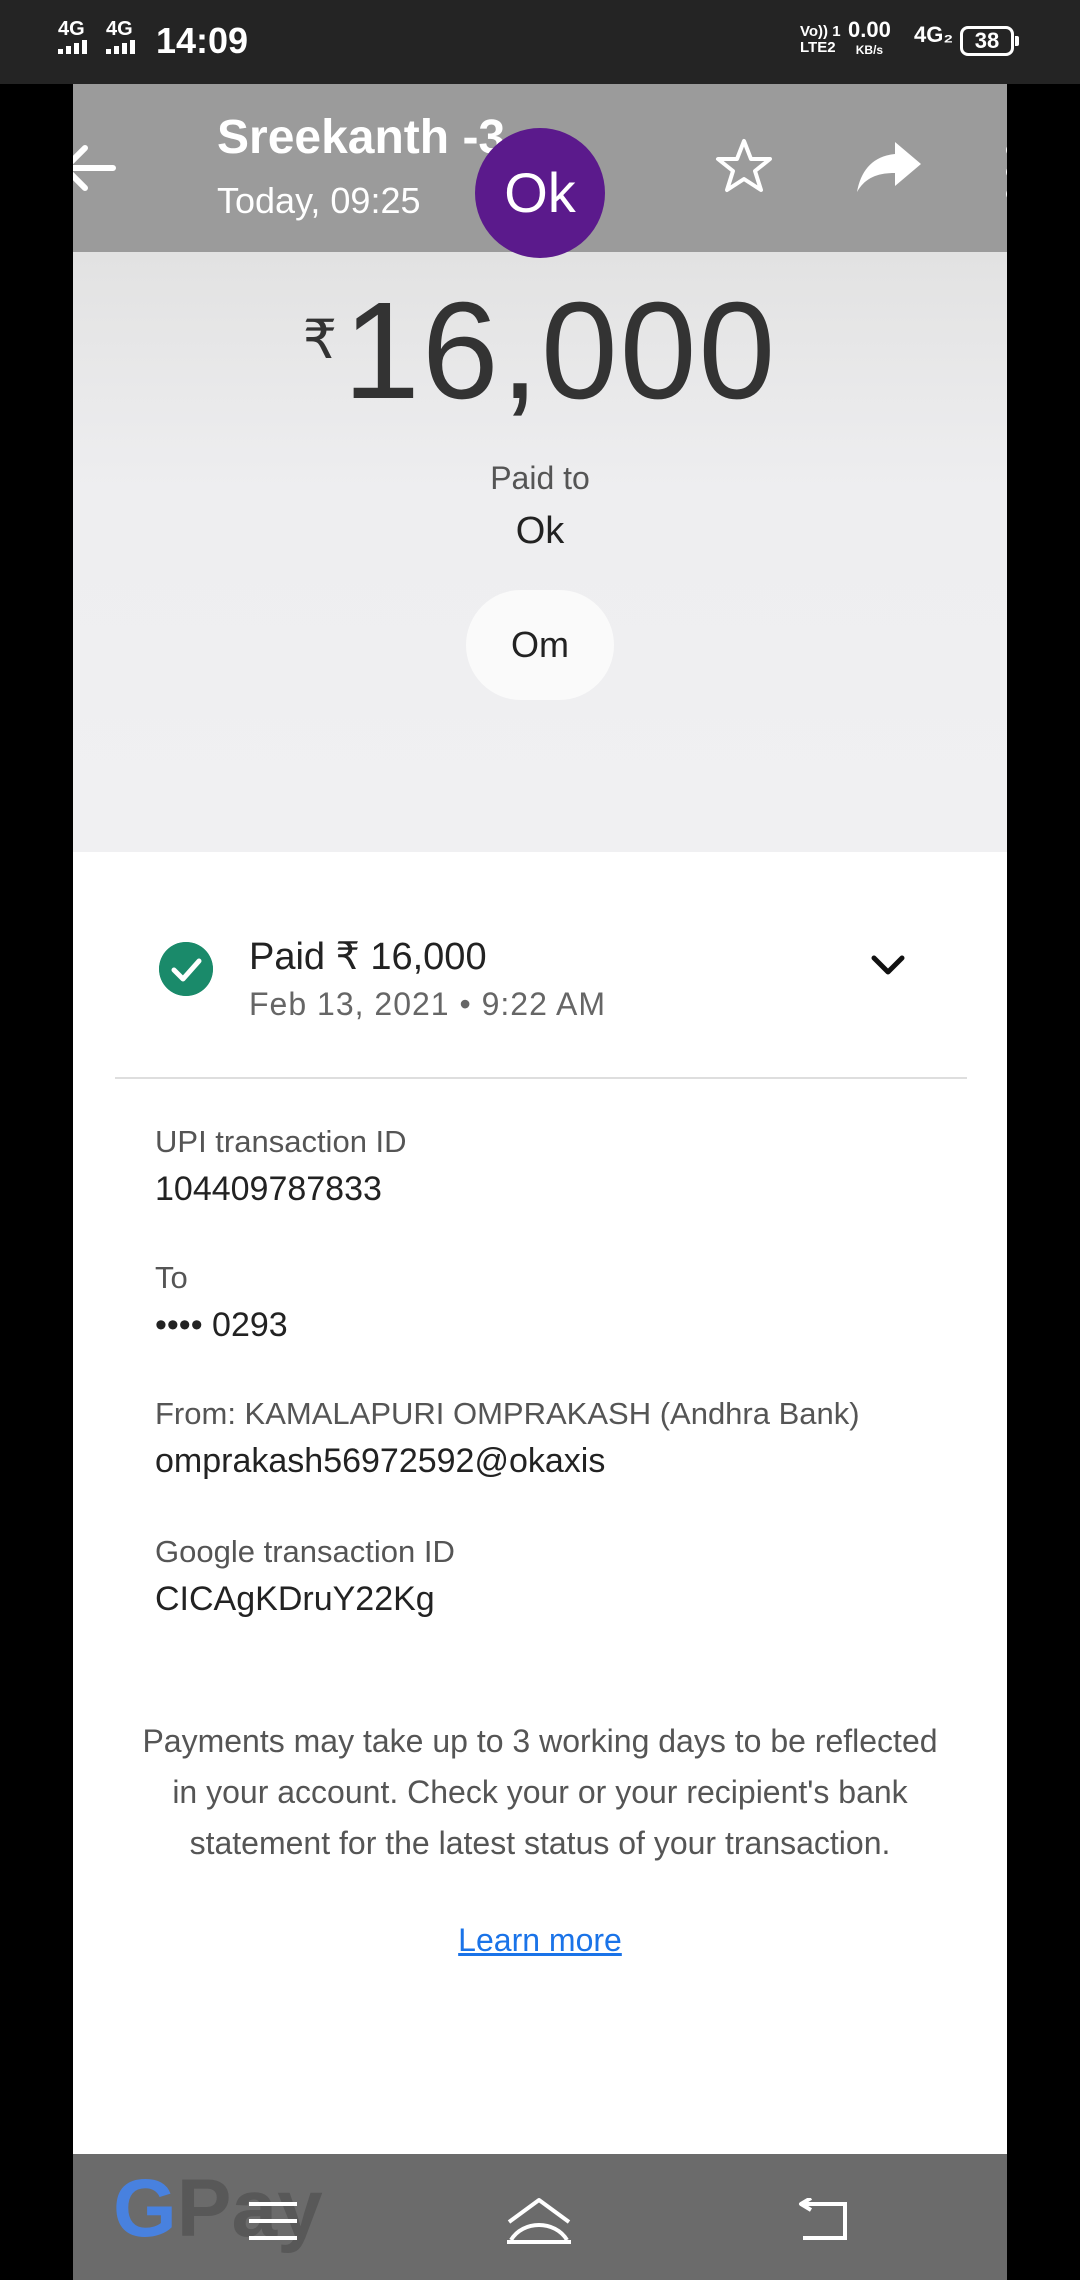  Describe the element at coordinates (560, 351) in the screenshot. I see `amount-value: 16,000` at that location.